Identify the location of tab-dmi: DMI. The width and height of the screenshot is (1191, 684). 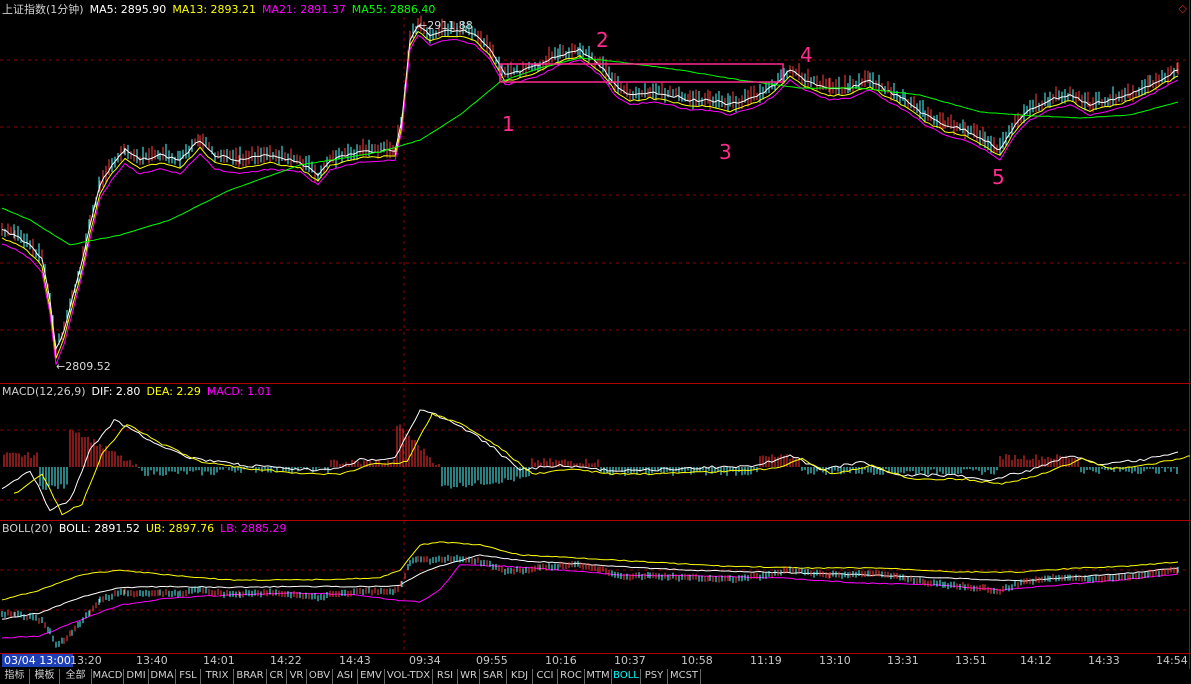
(136, 676).